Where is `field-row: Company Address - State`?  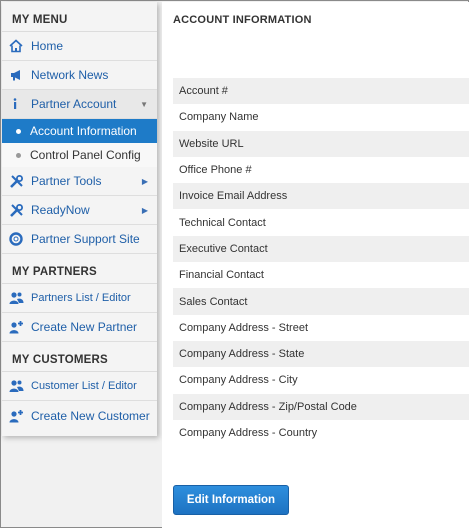 field-row: Company Address - State is located at coordinates (321, 354).